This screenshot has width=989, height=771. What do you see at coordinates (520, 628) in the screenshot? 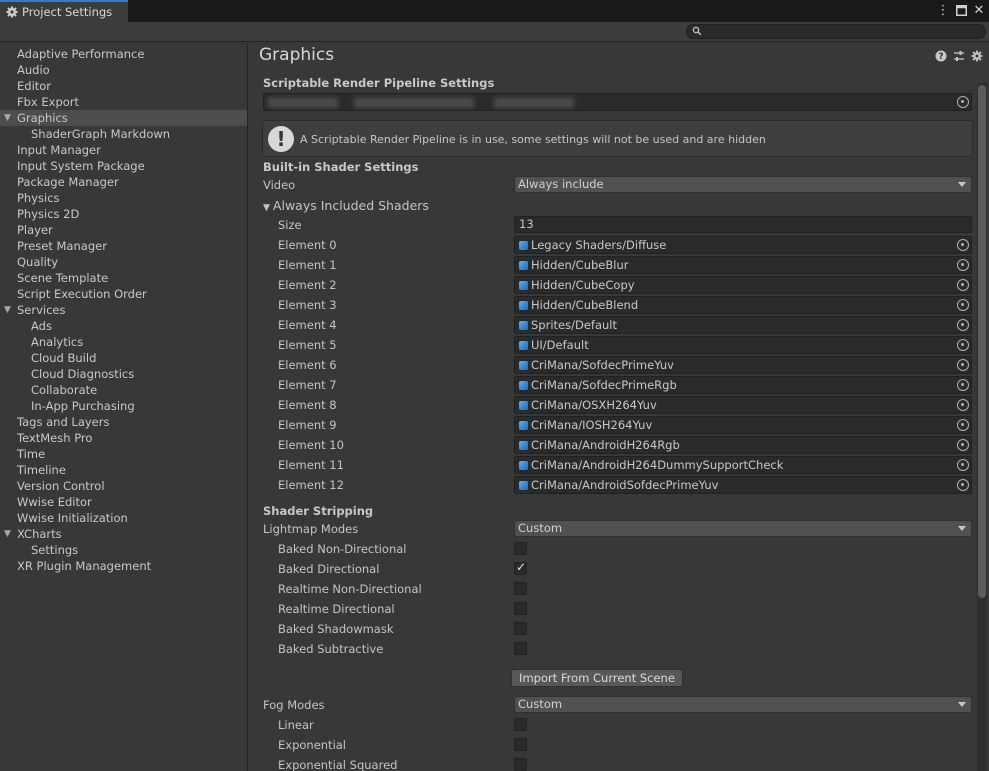
I see `baked-shadowmask-checkbox` at bounding box center [520, 628].